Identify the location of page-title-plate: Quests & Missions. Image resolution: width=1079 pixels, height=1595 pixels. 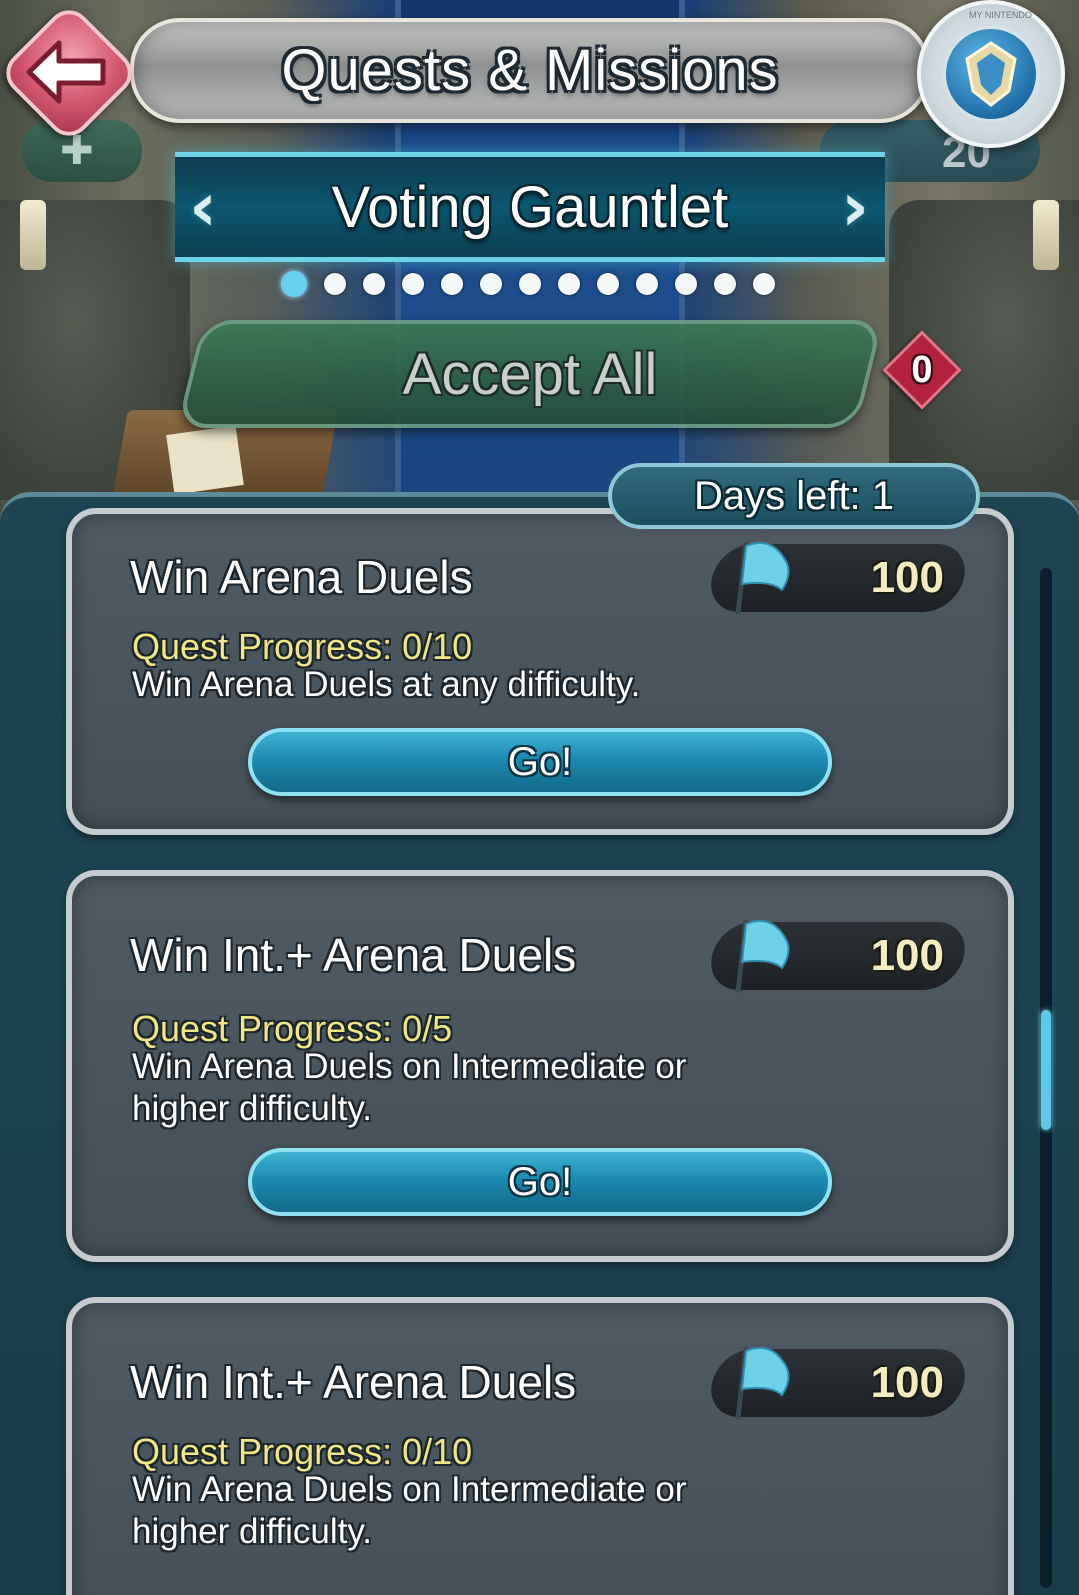
(530, 70).